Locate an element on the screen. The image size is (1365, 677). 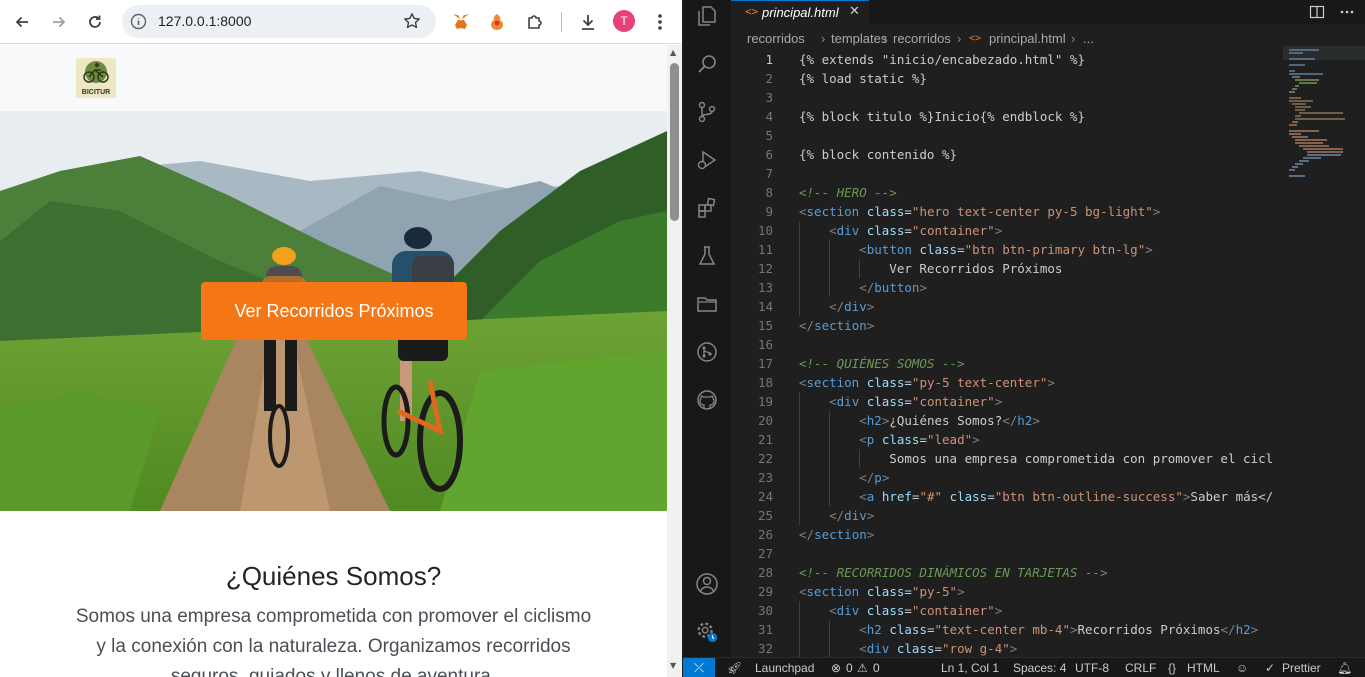
warning-icon: ⚠ is located at coordinates (862, 668).